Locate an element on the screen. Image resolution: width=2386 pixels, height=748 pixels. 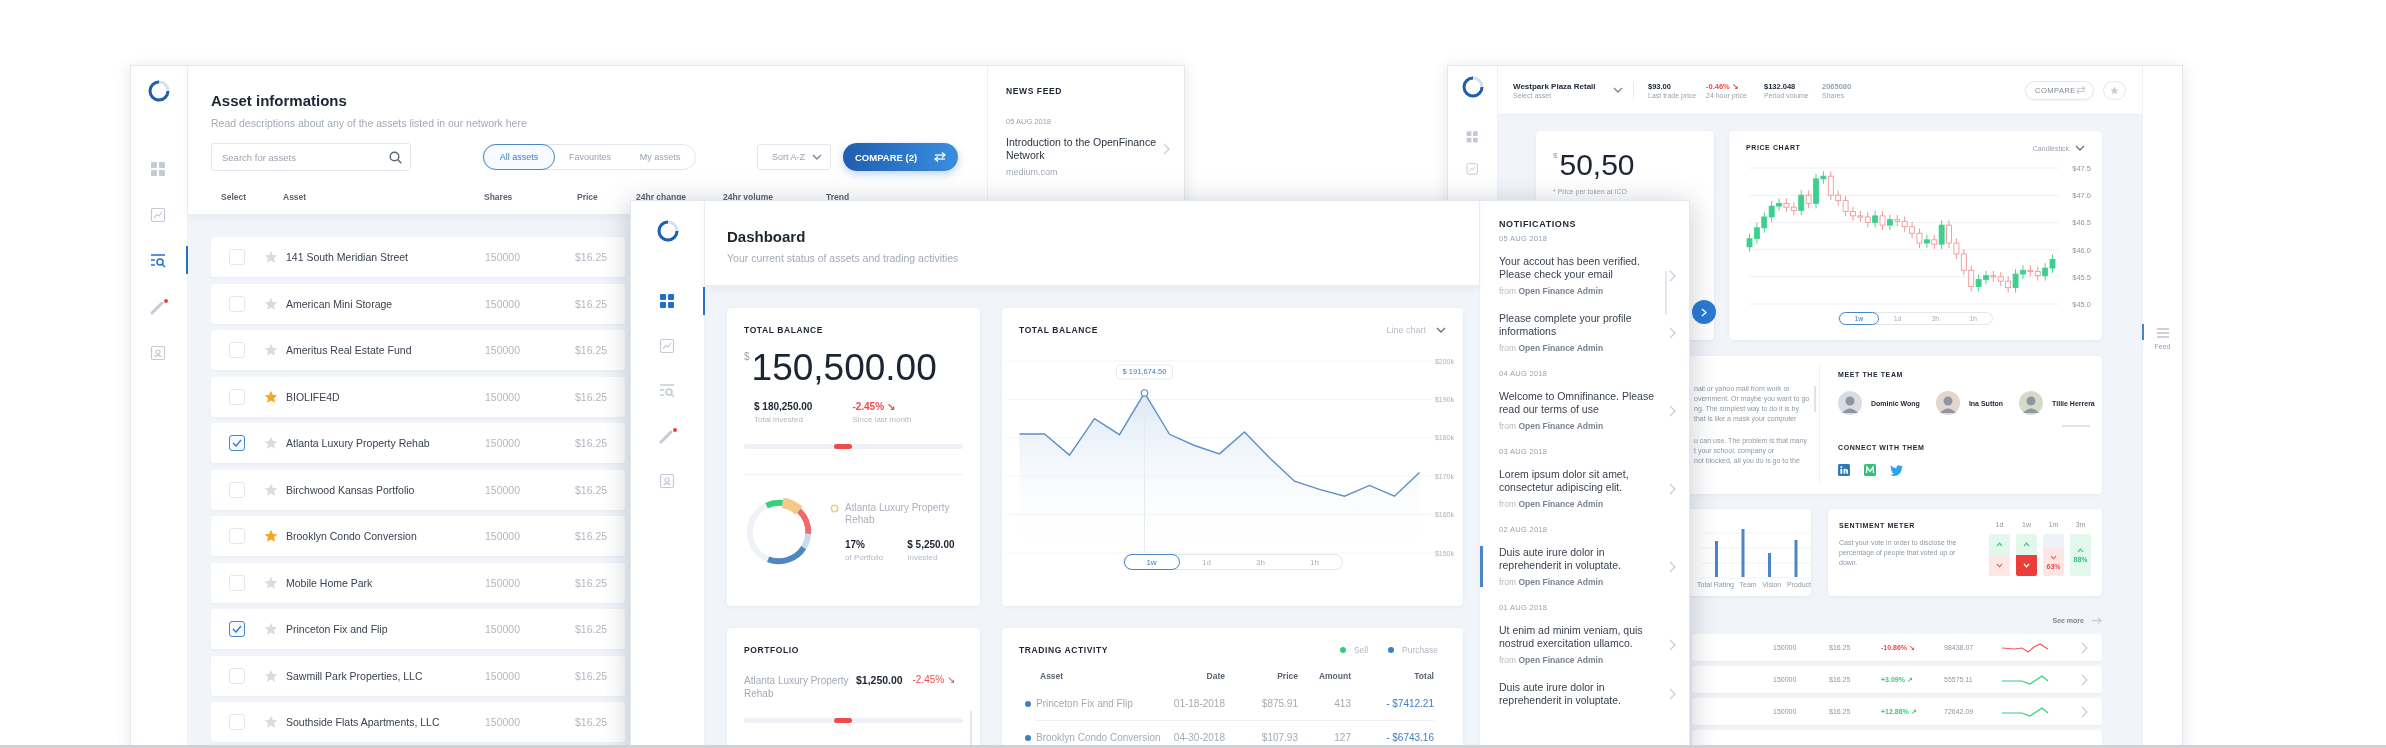
notification-item: Duis aute irure dolor in reprehenderit in voluptate. is located at coordinates (1584, 693).